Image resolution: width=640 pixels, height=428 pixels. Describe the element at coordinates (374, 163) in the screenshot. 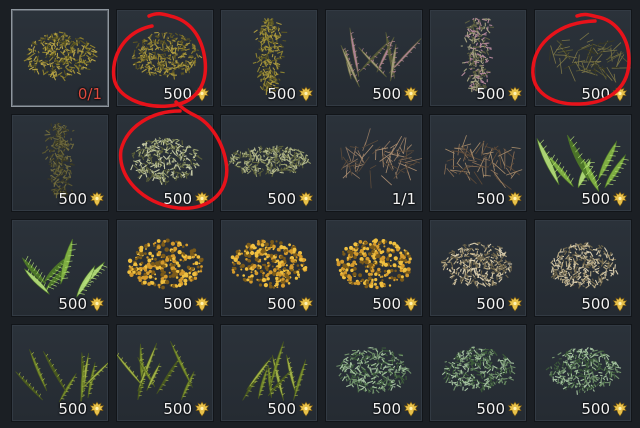

I see `inventory-slot: 1/1` at that location.